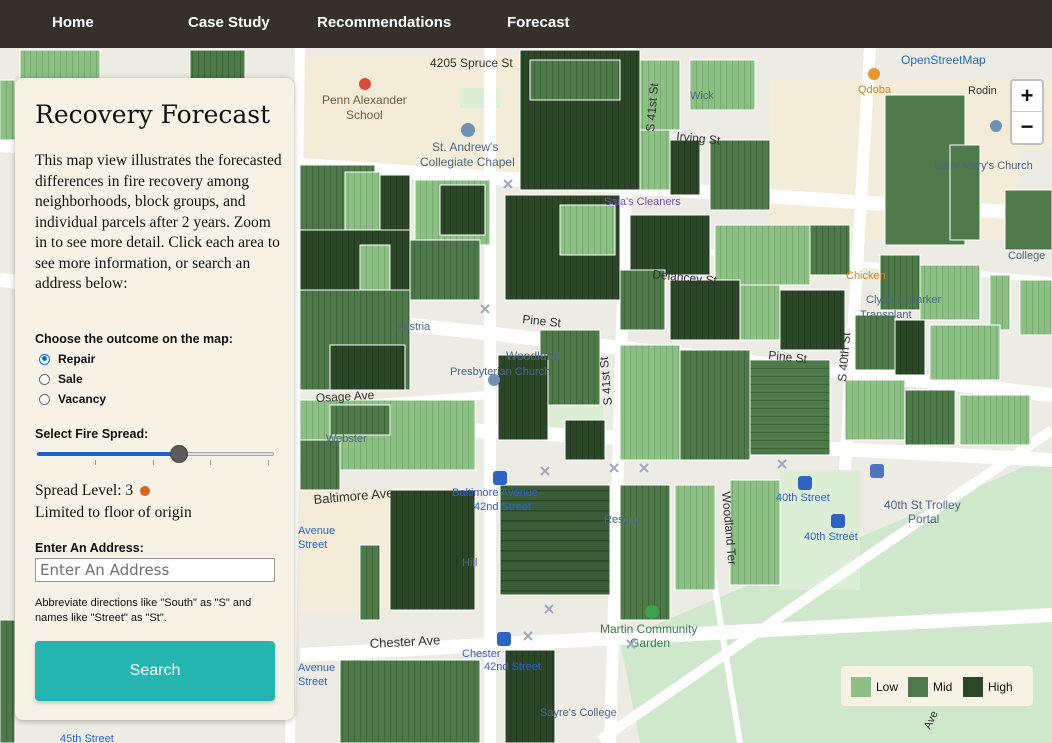 The height and width of the screenshot is (743, 1052). I want to click on label-qdoba: Qdoba, so click(875, 90).